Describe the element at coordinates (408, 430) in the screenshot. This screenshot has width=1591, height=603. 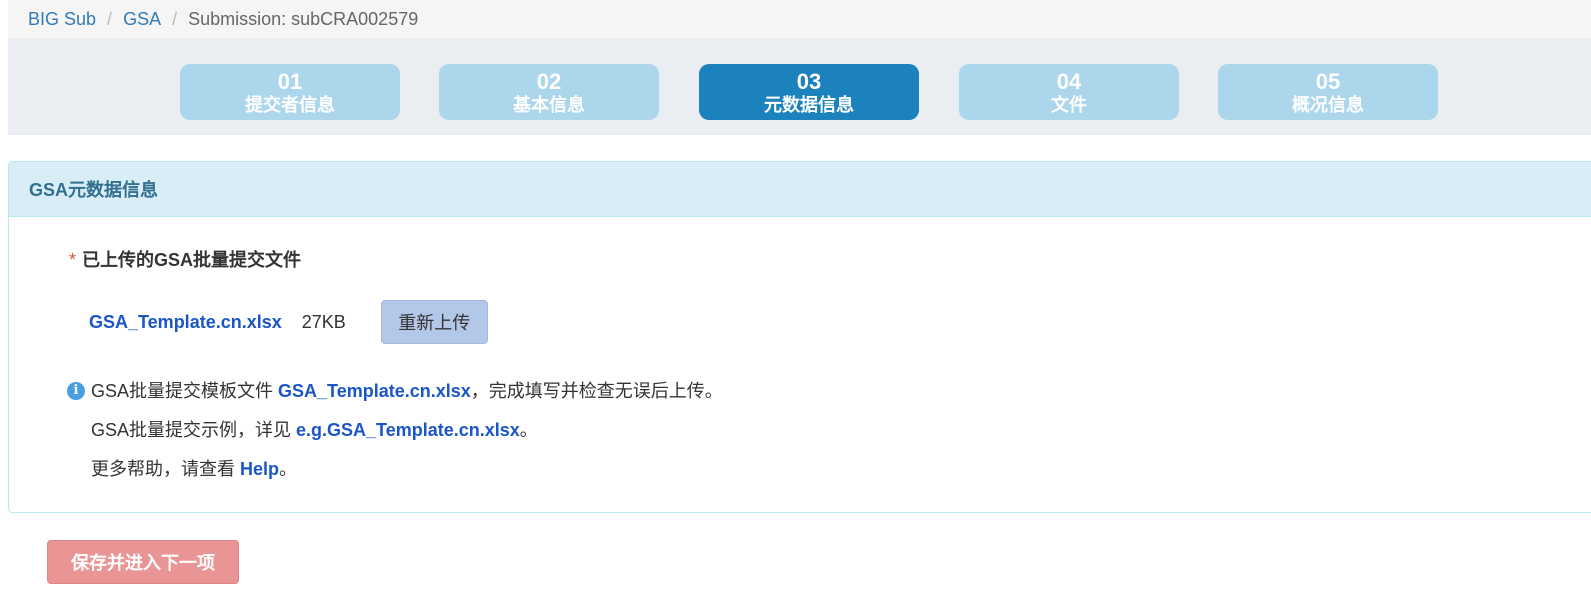
I see `example-download-link: e.g.GSA_Template.cn.xlsx` at that location.